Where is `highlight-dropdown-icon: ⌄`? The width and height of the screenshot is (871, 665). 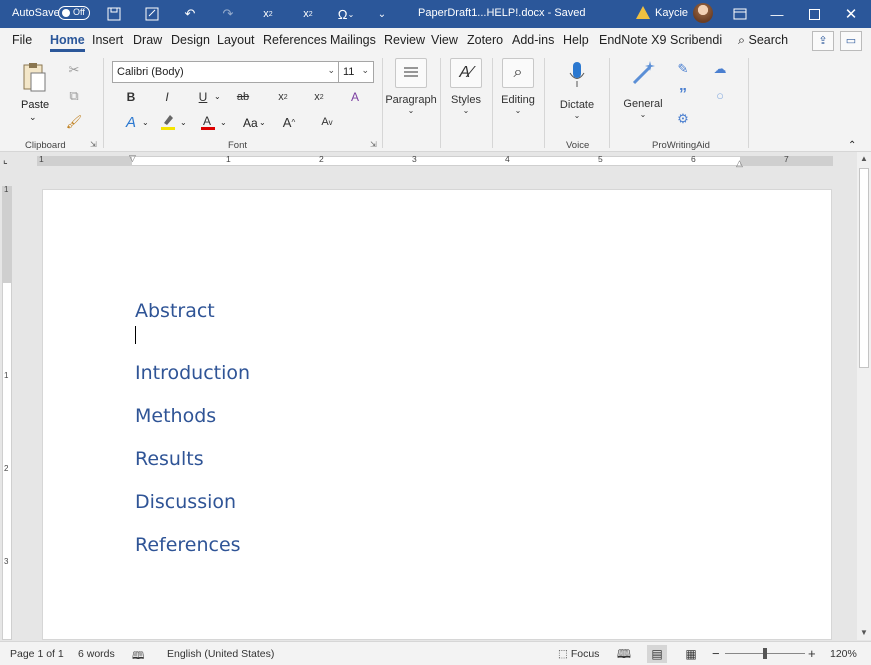
highlight-dropdown-icon: ⌄ is located at coordinates (183, 122).